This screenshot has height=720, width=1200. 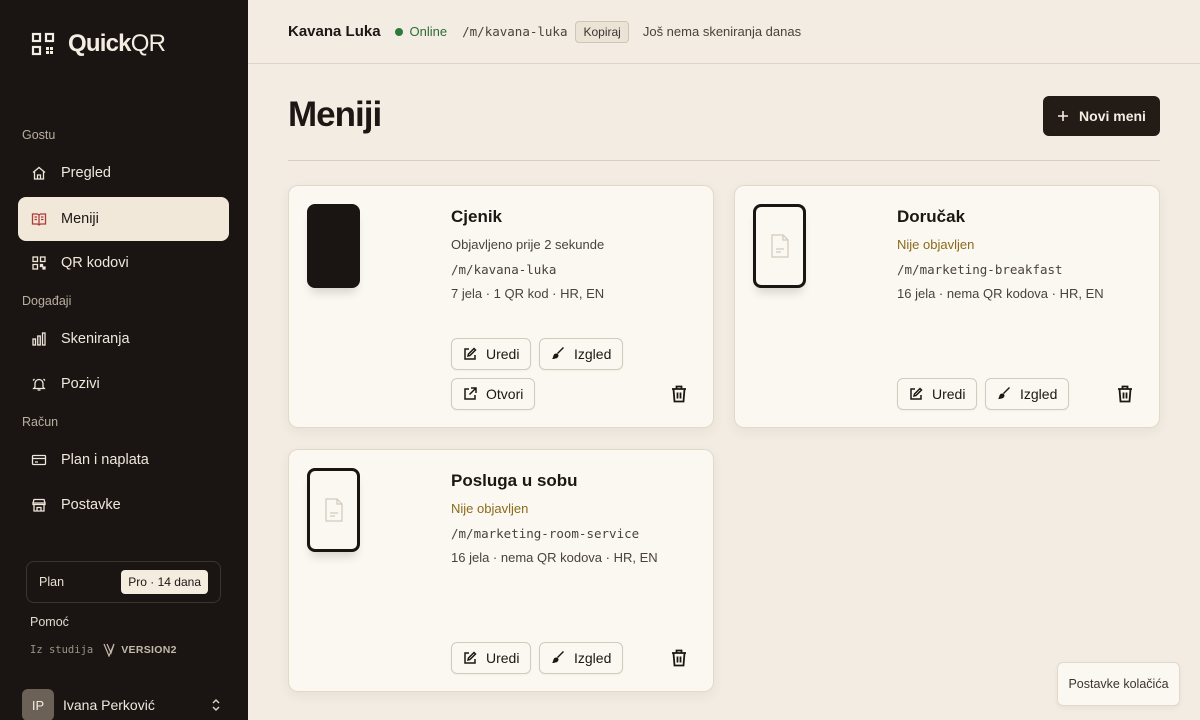 What do you see at coordinates (62, 650) in the screenshot?
I see `studio-prefix: Iz studija` at bounding box center [62, 650].